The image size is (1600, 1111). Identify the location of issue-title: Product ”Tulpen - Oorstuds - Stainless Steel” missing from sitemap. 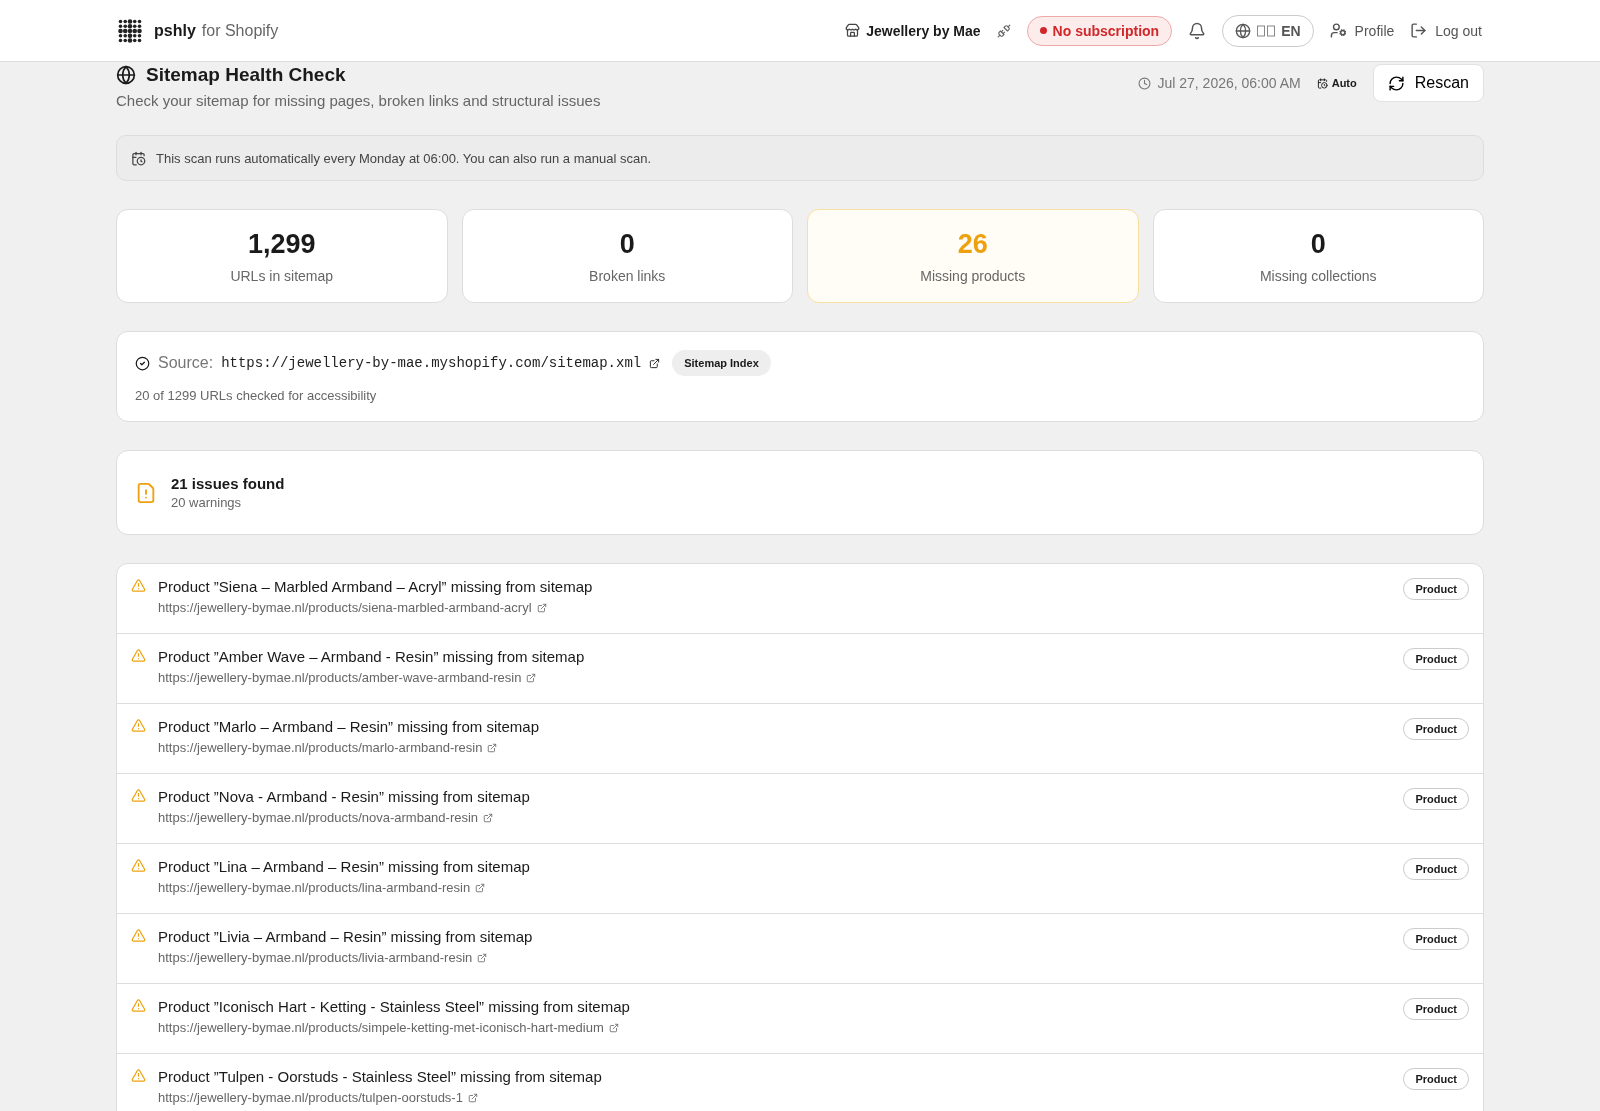
(380, 1076).